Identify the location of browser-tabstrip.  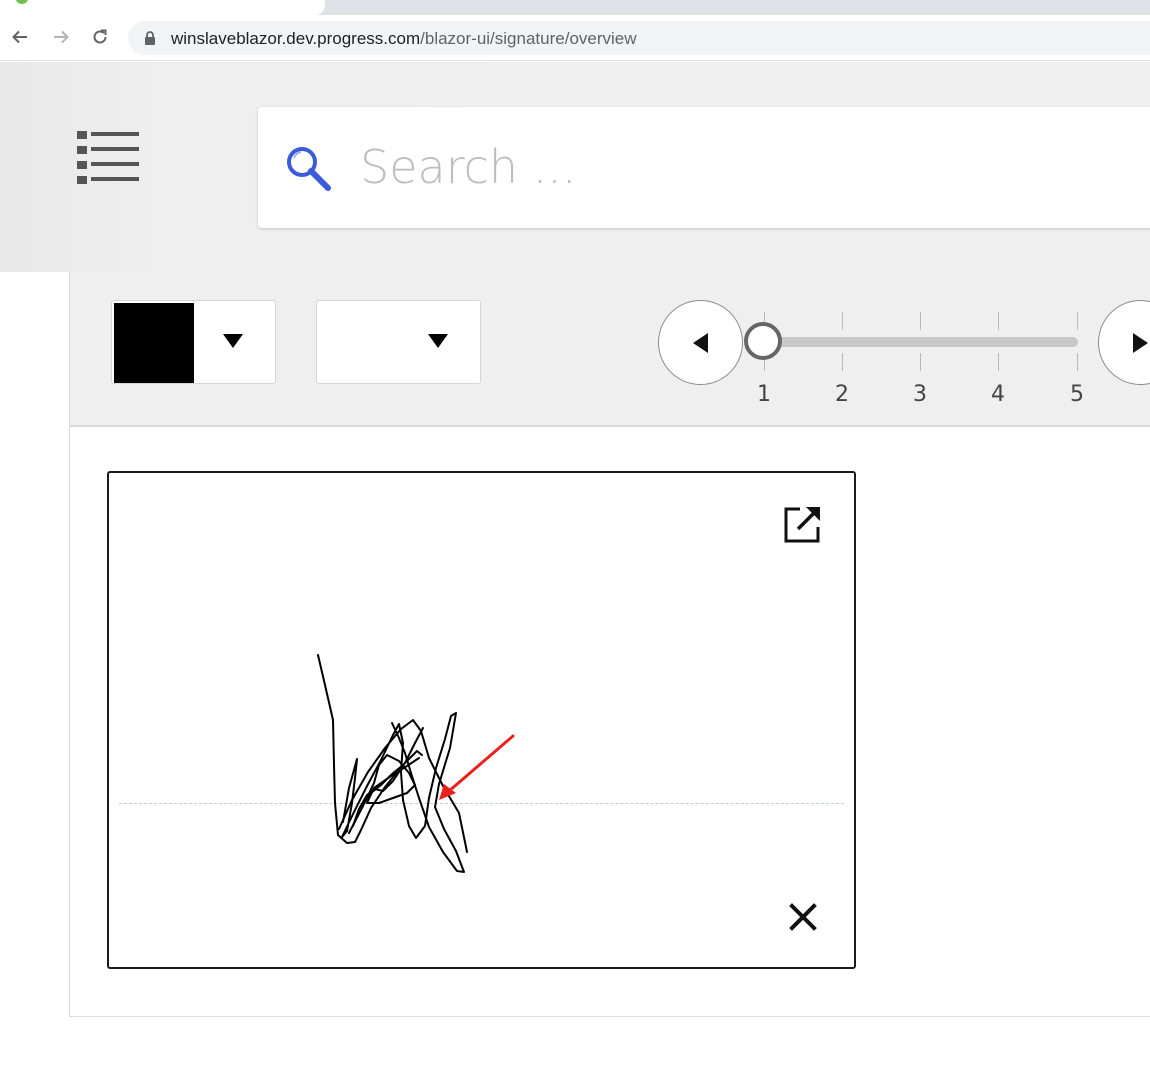
(575, 7).